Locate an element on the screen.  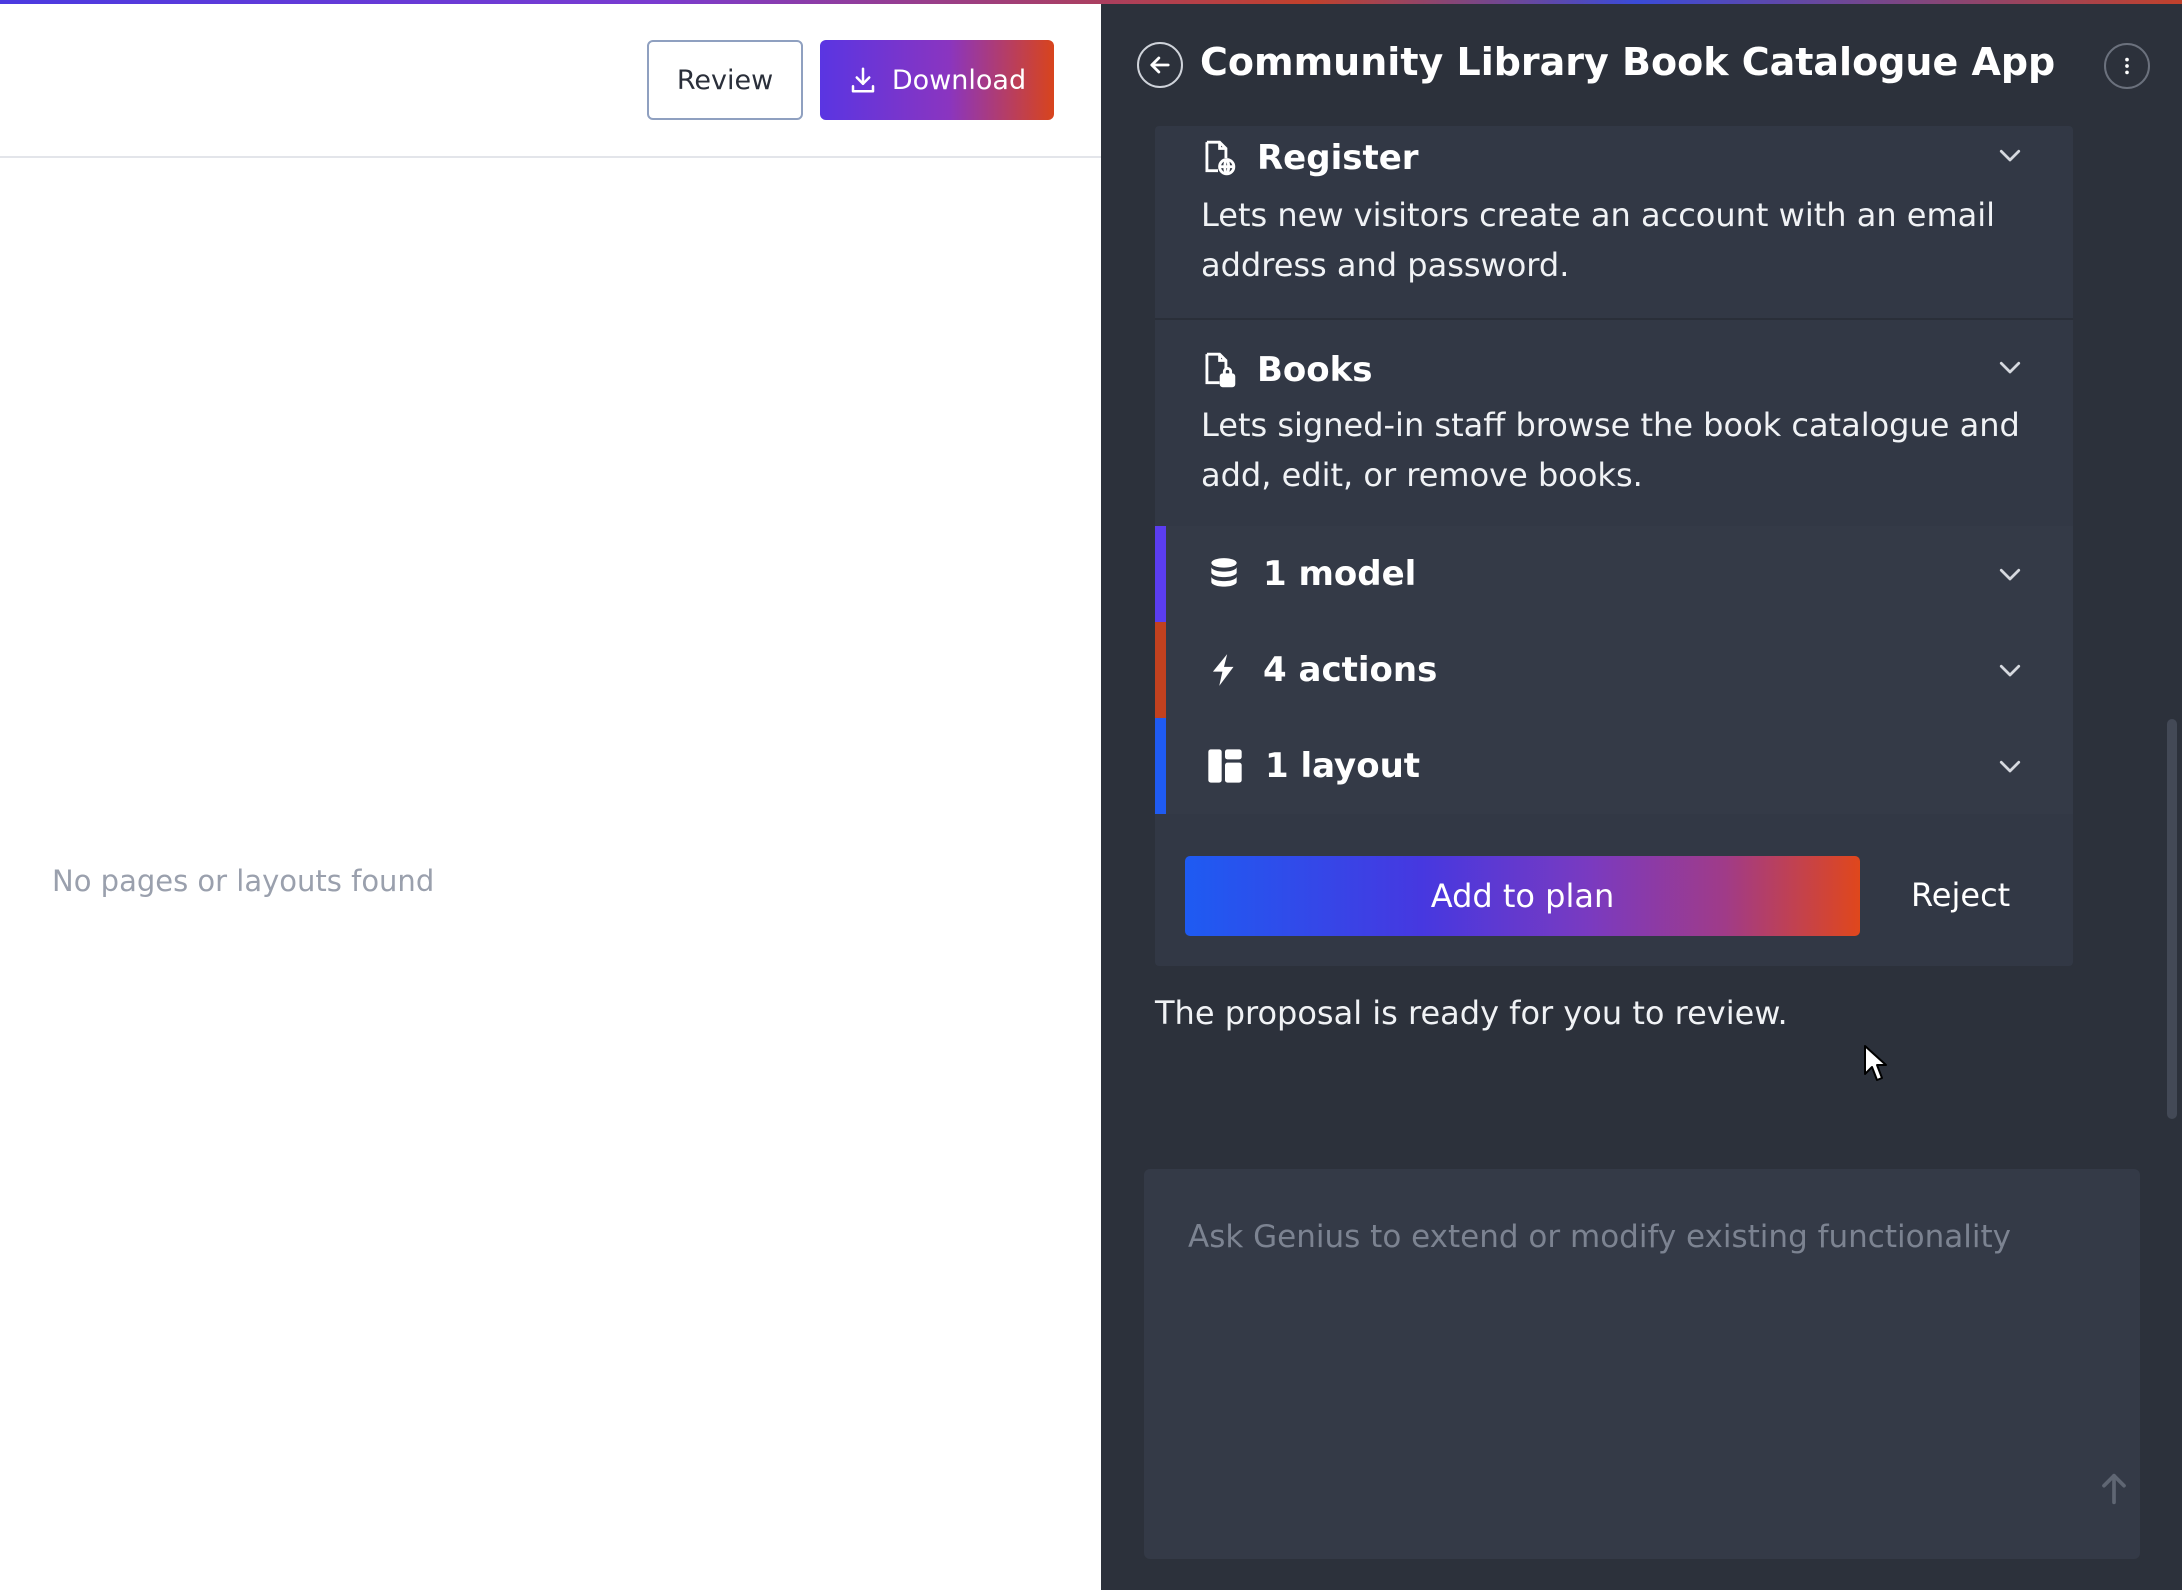
page-title: Community Library Book Catalogue App is located at coordinates (1628, 62).